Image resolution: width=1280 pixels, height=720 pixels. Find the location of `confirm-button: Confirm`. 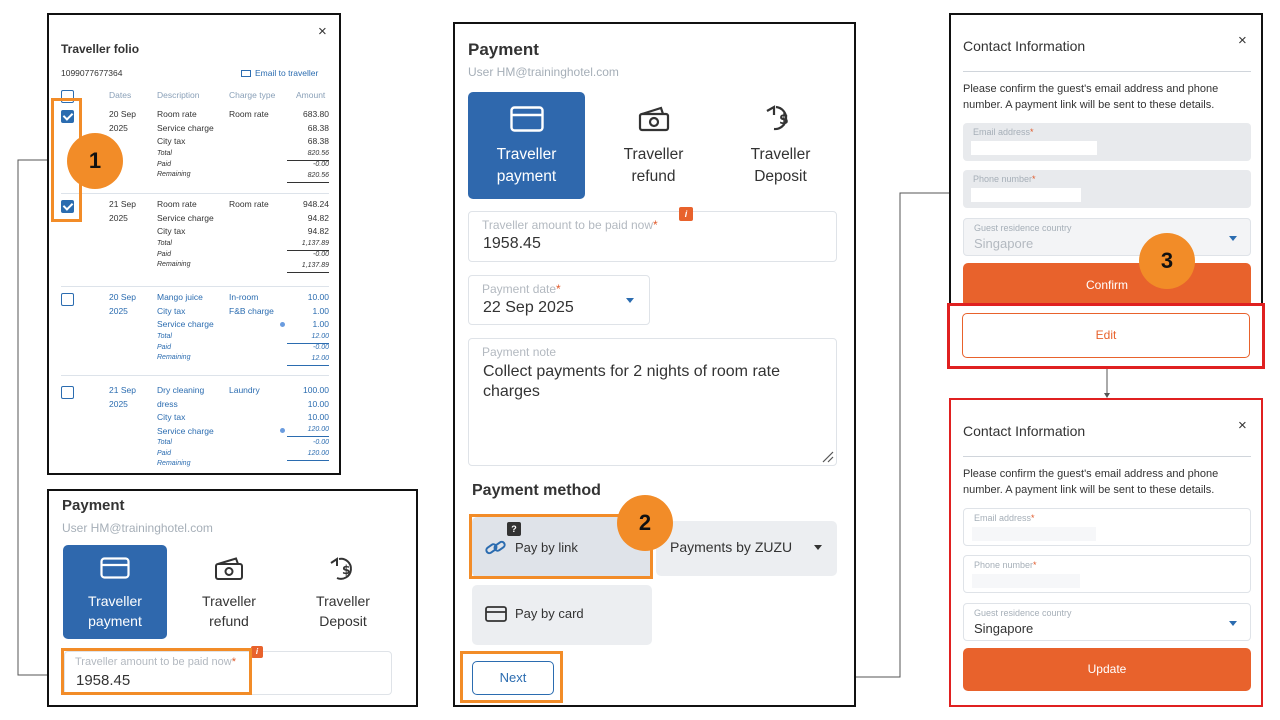

confirm-button: Confirm is located at coordinates (1107, 284).